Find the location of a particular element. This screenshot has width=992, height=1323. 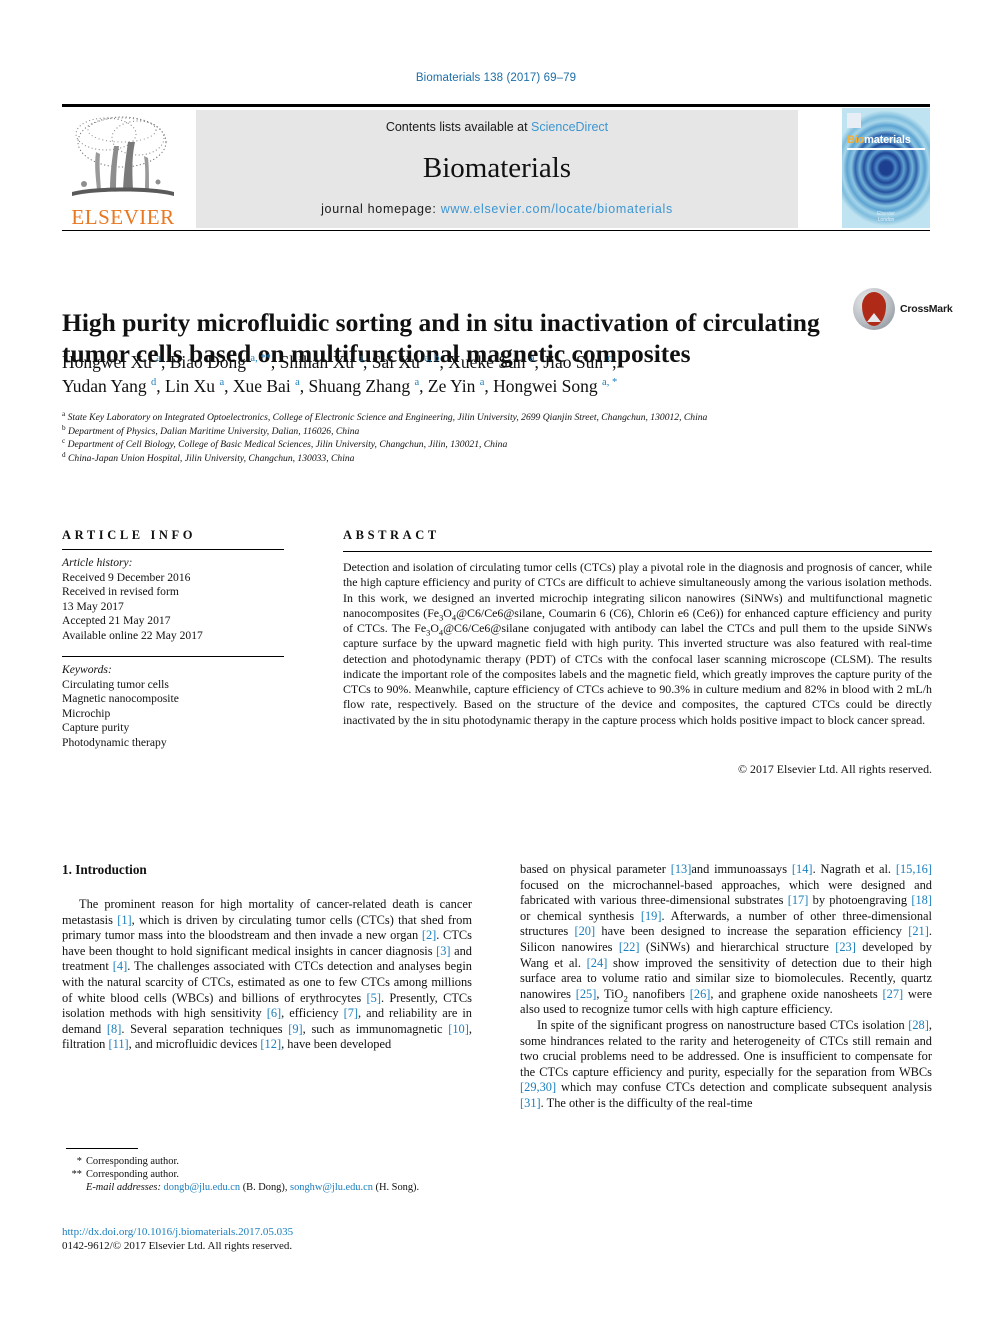

email-owner-dong: (B. Dong), is located at coordinates (265, 1188).